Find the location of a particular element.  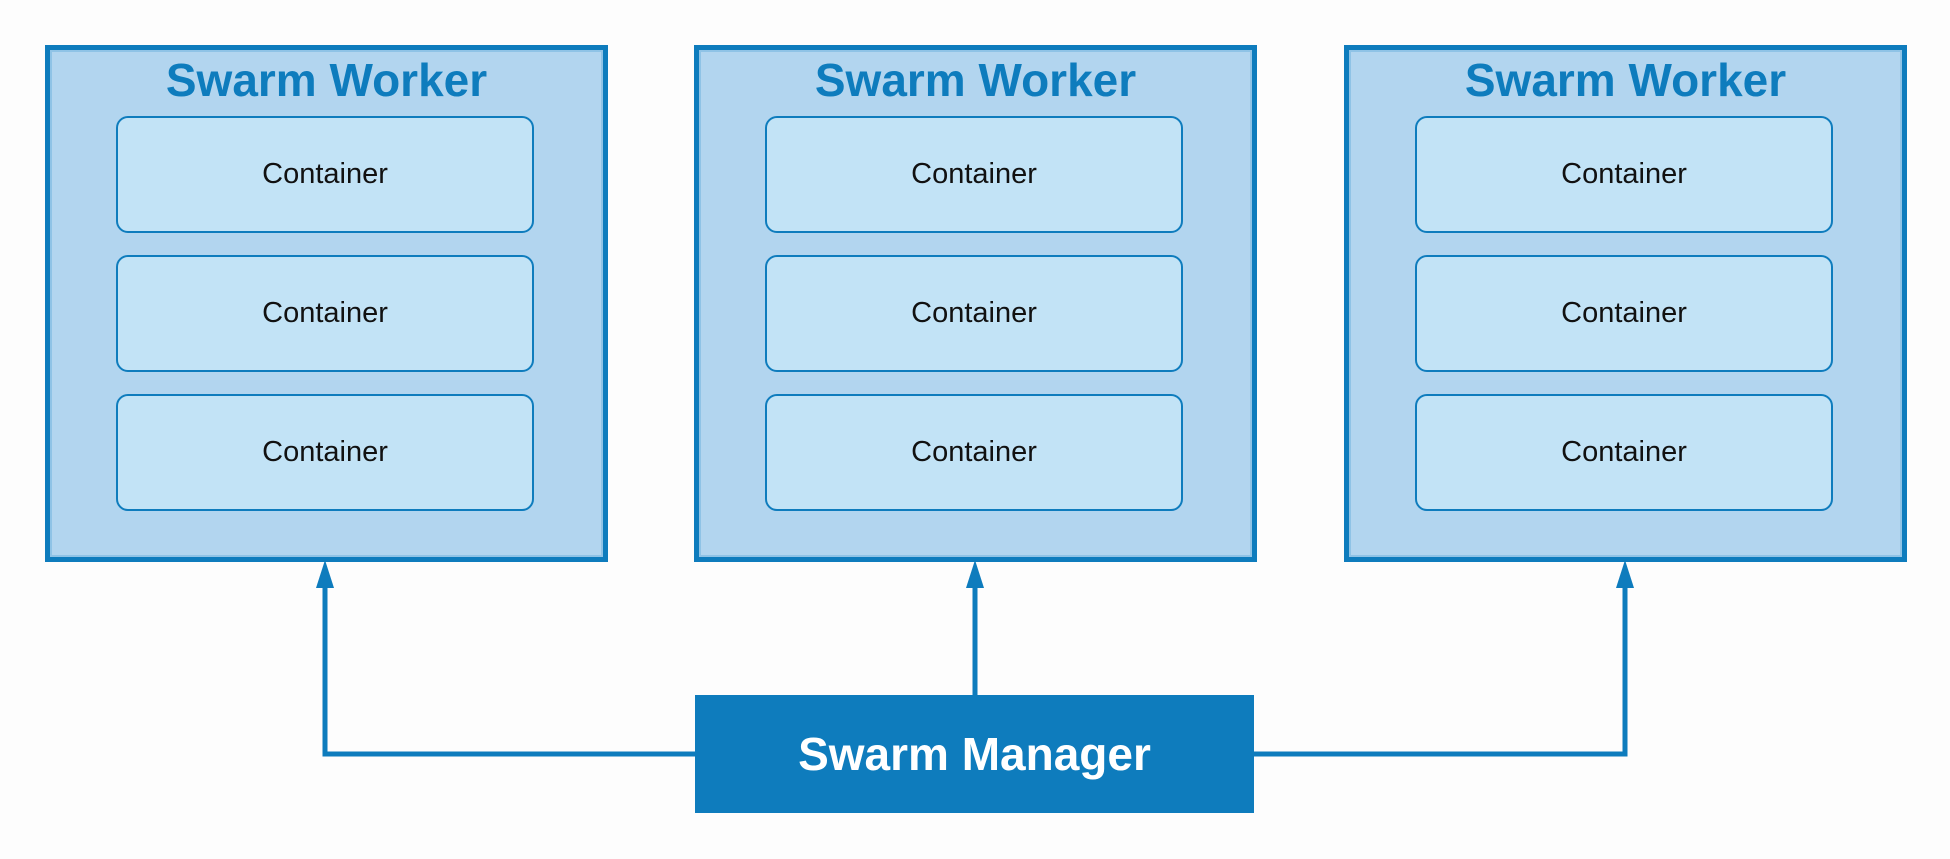

arrow-head-left is located at coordinates (325, 574).